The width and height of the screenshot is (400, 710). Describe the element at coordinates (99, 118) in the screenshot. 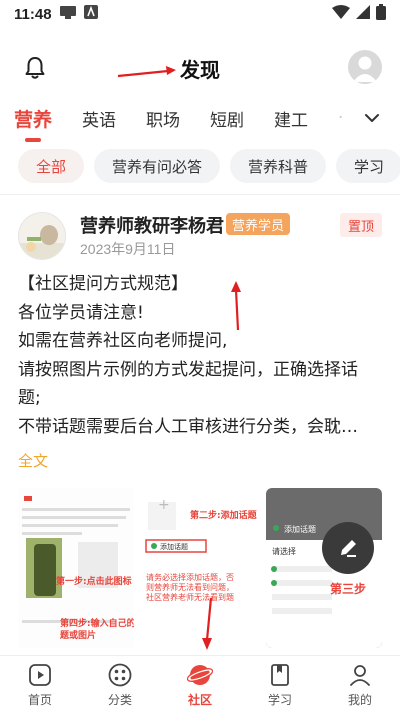

I see `tab-english: 英语` at that location.